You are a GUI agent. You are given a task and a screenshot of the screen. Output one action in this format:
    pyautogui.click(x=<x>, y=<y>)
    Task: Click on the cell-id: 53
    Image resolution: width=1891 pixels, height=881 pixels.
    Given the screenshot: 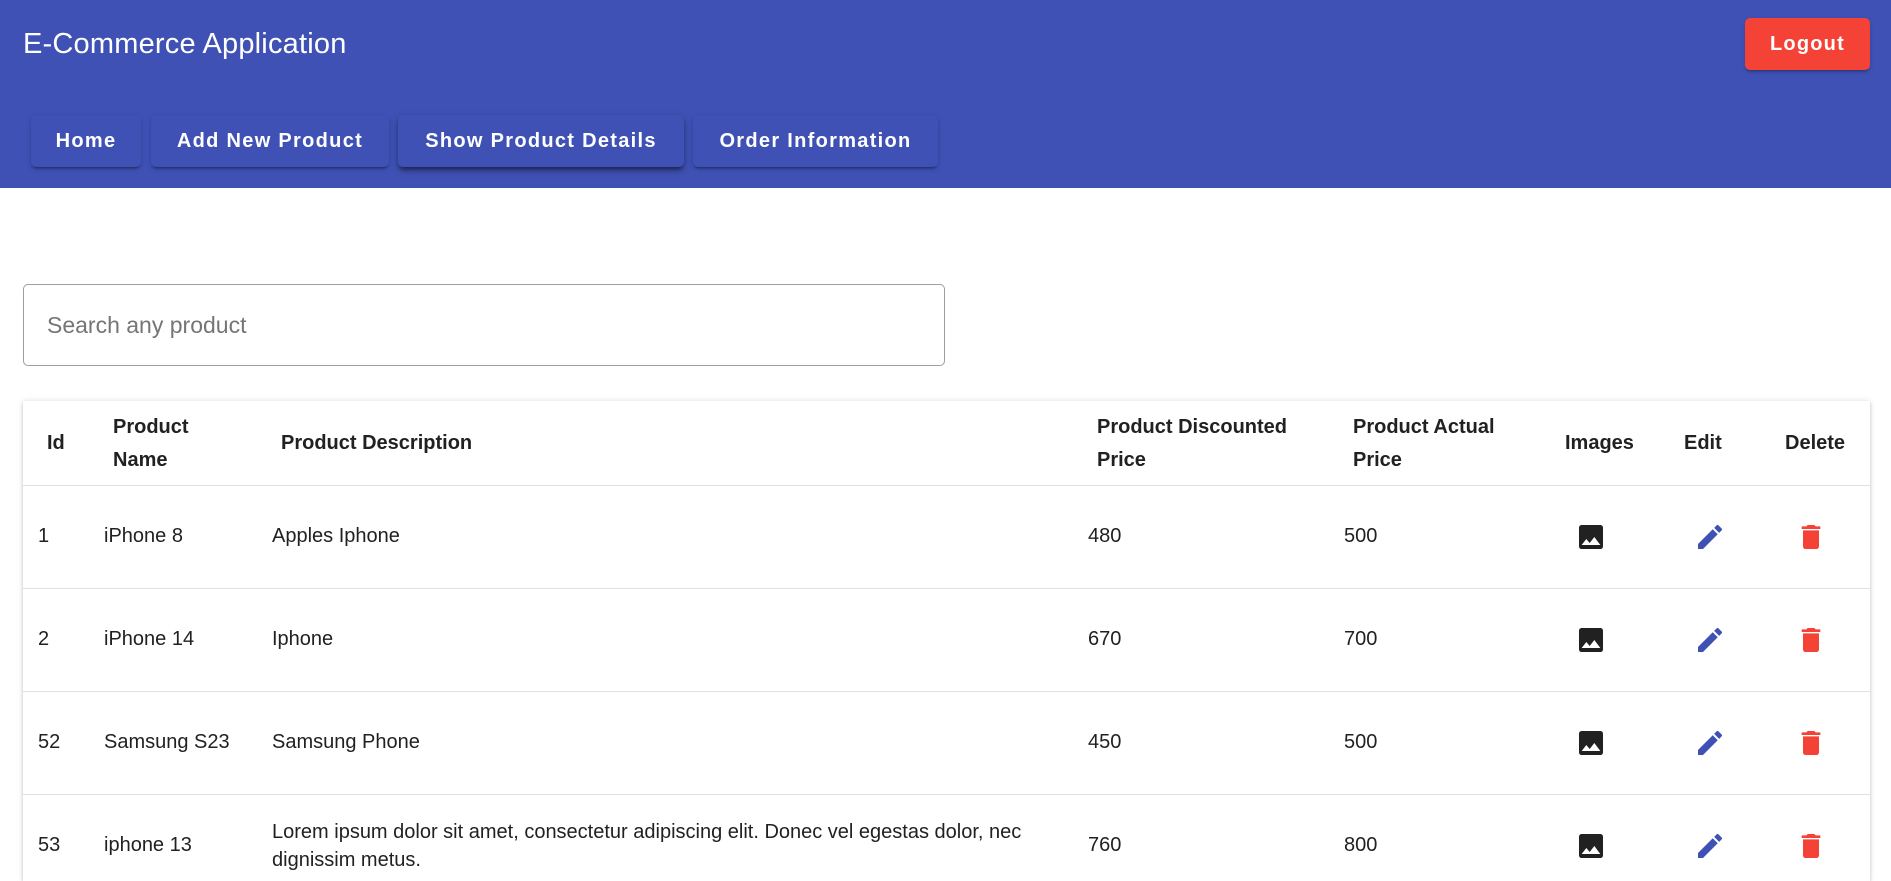 What is the action you would take?
    pyautogui.click(x=49, y=845)
    